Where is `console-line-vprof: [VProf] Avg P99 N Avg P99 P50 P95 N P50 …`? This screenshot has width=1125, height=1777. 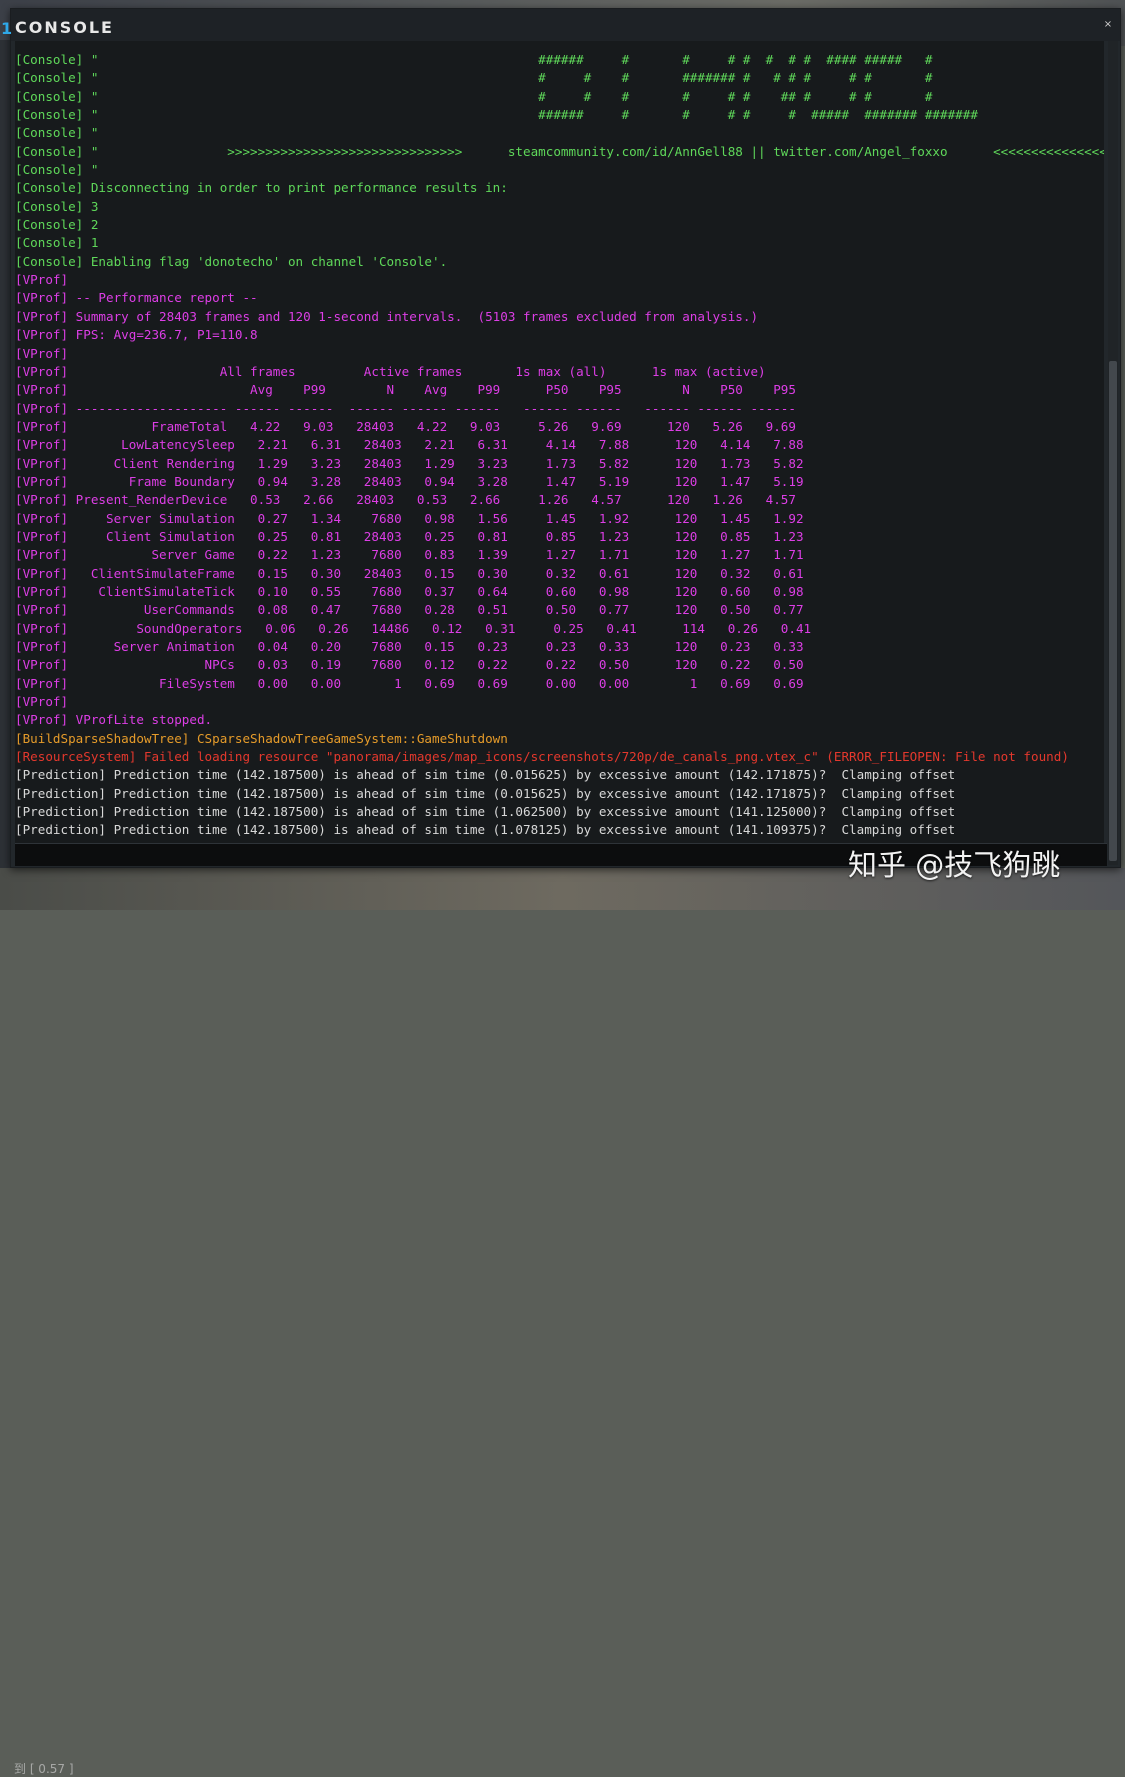 console-line-vprof: [VProf] Avg P99 N Avg P99 P50 P95 N P50 … is located at coordinates (405, 390).